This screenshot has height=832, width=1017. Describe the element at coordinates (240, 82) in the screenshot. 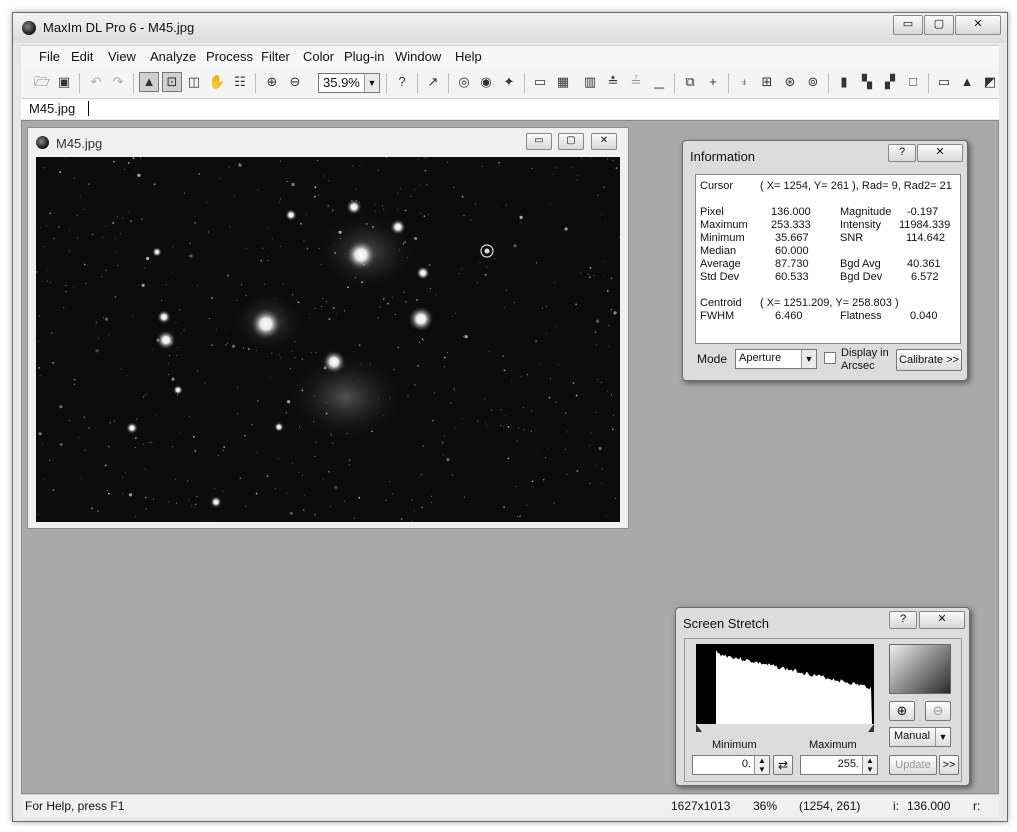

I see `properties-icon: ☷` at that location.